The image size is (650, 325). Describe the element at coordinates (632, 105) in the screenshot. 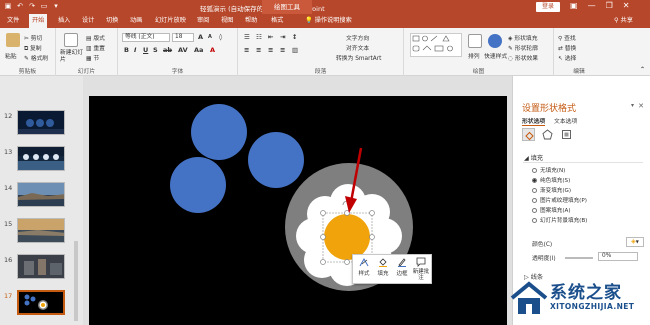

I see `pane-options-icon: ▾` at that location.